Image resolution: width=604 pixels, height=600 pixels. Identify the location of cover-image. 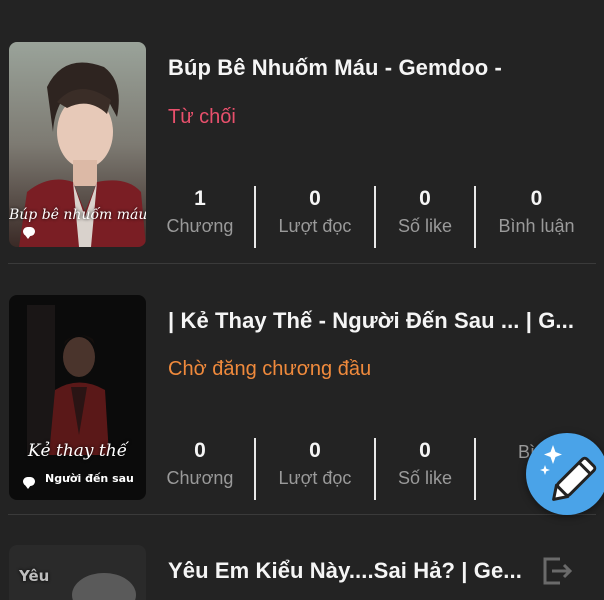
(77, 397).